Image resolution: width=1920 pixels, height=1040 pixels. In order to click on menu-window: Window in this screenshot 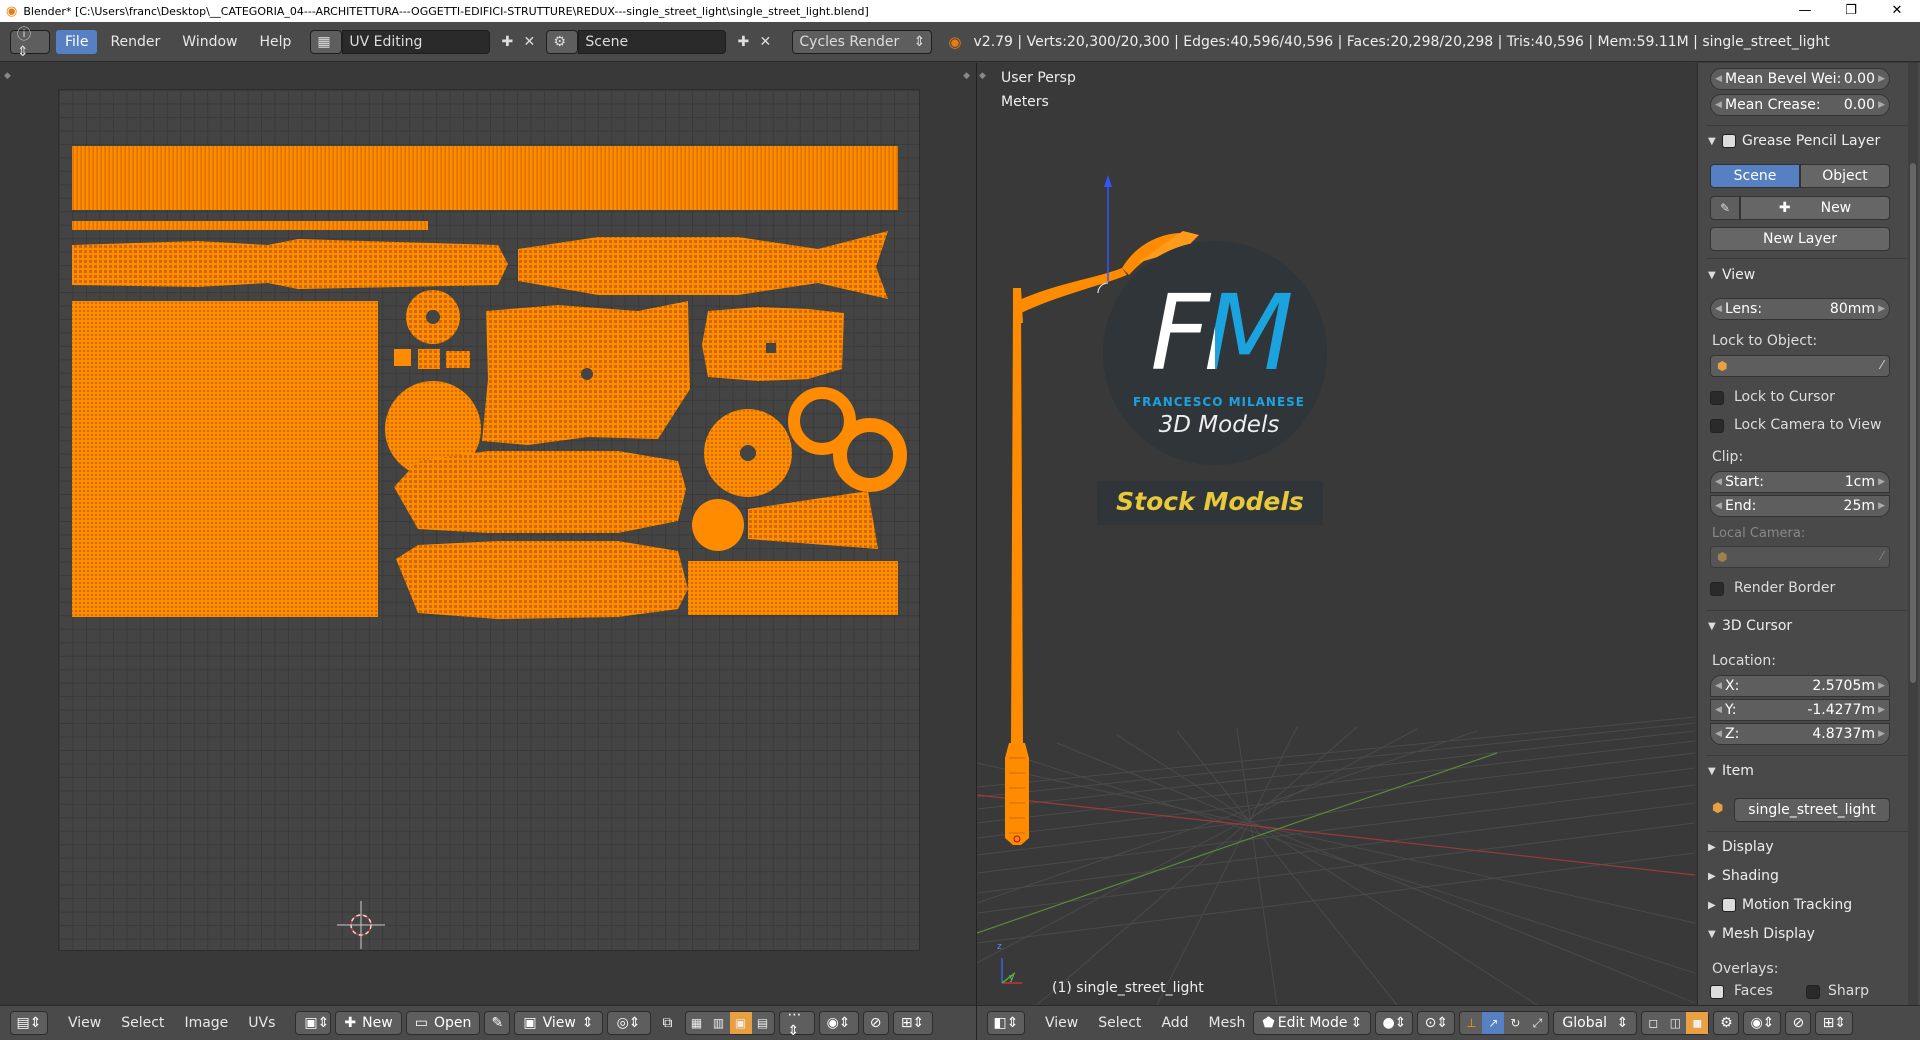, I will do `click(209, 42)`.